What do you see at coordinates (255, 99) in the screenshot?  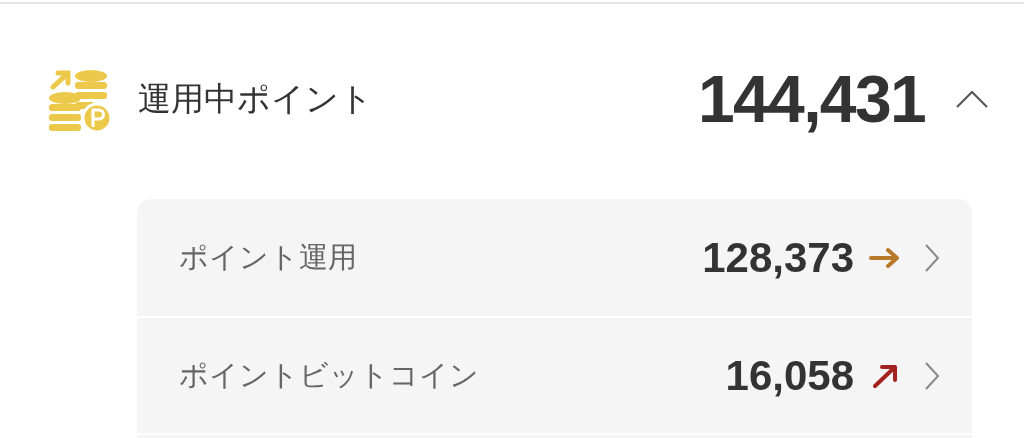 I see `section-title: 運用中ポイント` at bounding box center [255, 99].